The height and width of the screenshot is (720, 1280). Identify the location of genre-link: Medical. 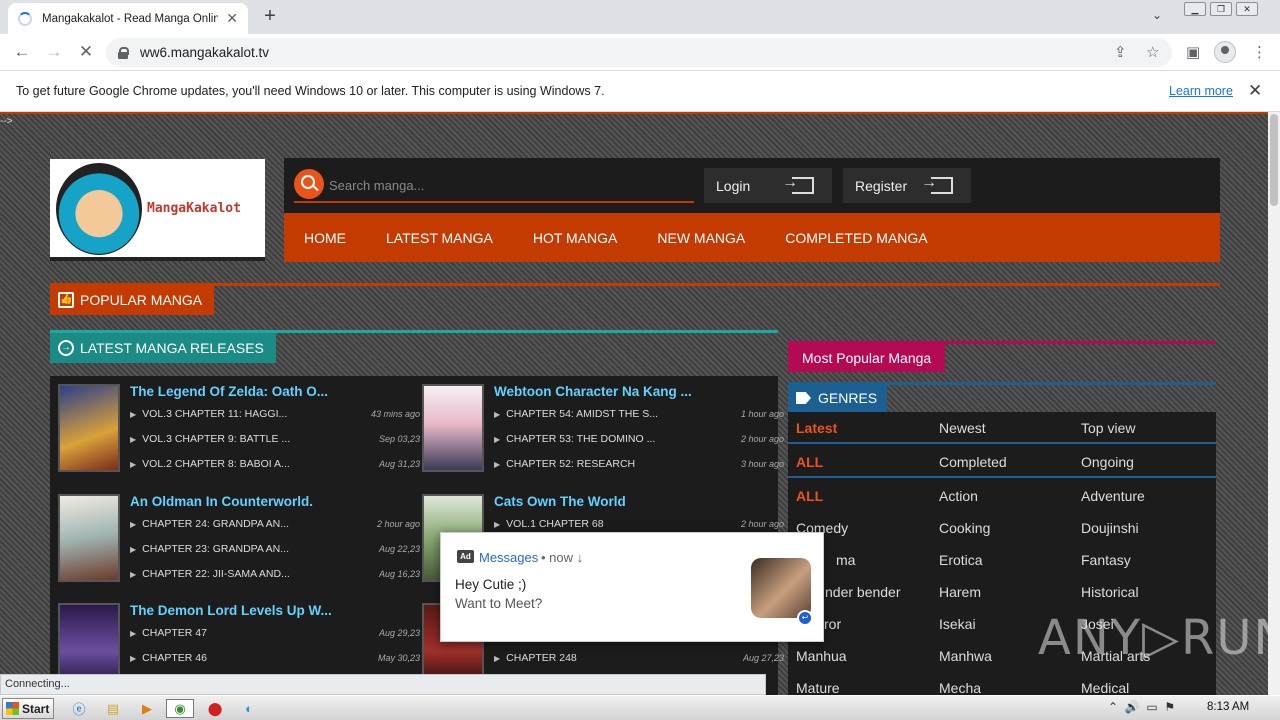
(1105, 687).